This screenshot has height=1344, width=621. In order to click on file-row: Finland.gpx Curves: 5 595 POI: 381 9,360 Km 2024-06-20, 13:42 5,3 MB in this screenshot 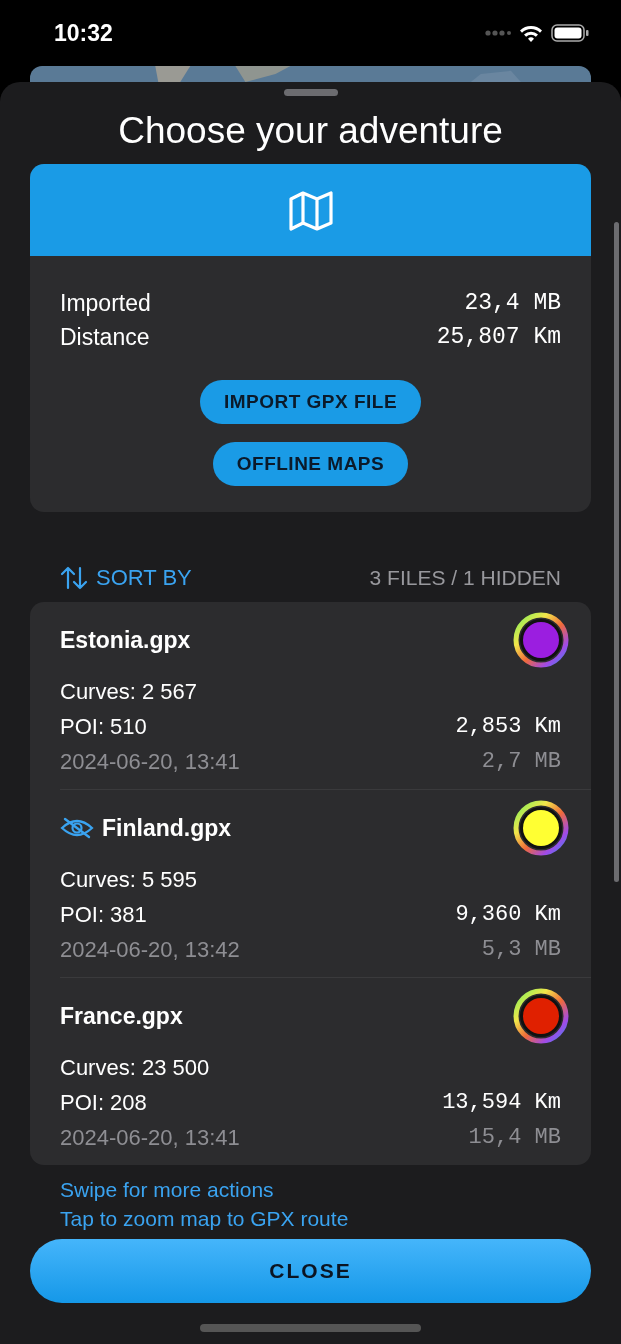, I will do `click(325, 883)`.